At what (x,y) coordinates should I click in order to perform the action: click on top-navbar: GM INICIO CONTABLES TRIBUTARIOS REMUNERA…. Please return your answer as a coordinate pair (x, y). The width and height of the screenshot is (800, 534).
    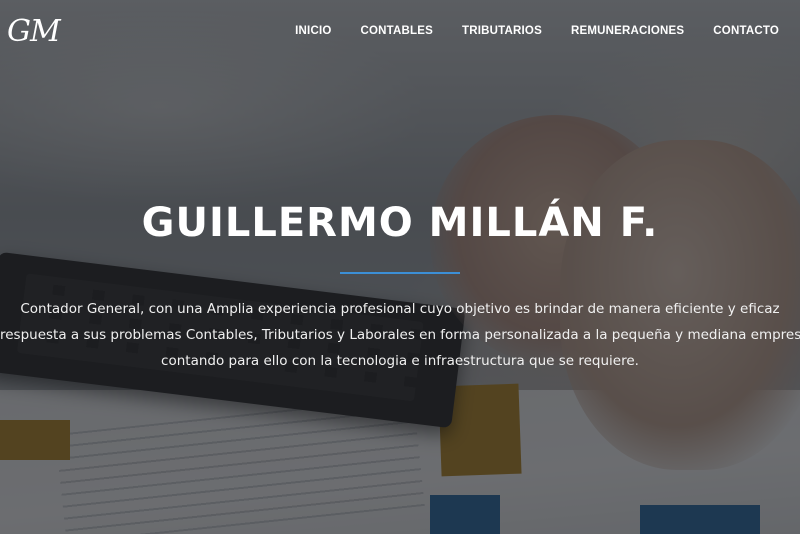
    Looking at the image, I should click on (400, 33).